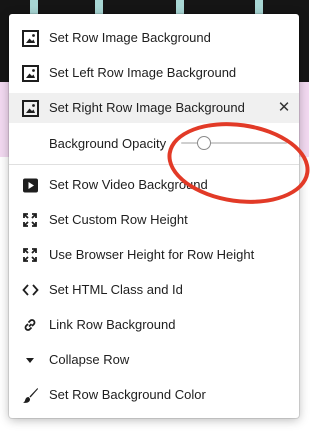 This screenshot has width=320, height=434. I want to click on menu-item-use-browser-height: Use Browser Height for Row Height, so click(154, 255).